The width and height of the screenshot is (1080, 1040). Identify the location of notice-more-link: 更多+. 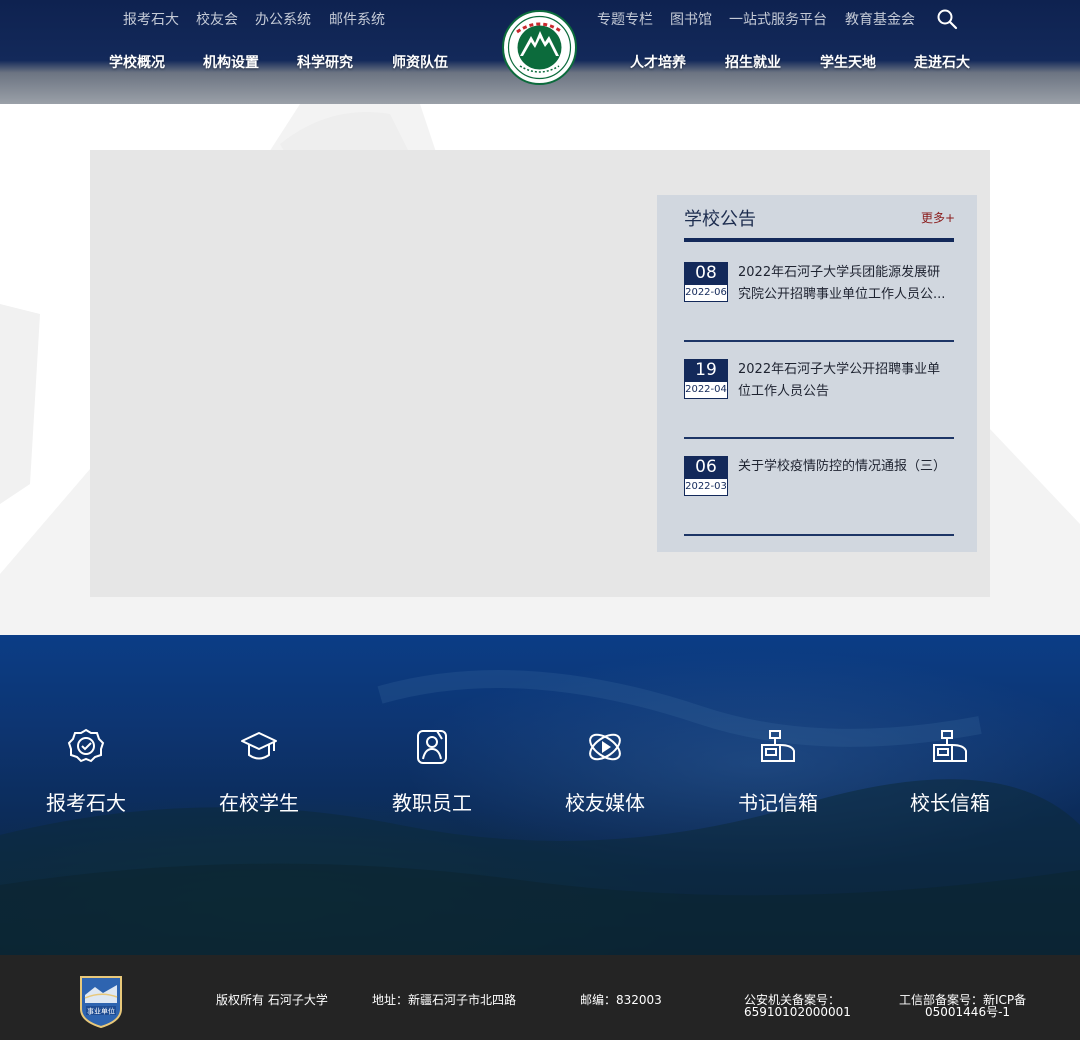
(938, 217).